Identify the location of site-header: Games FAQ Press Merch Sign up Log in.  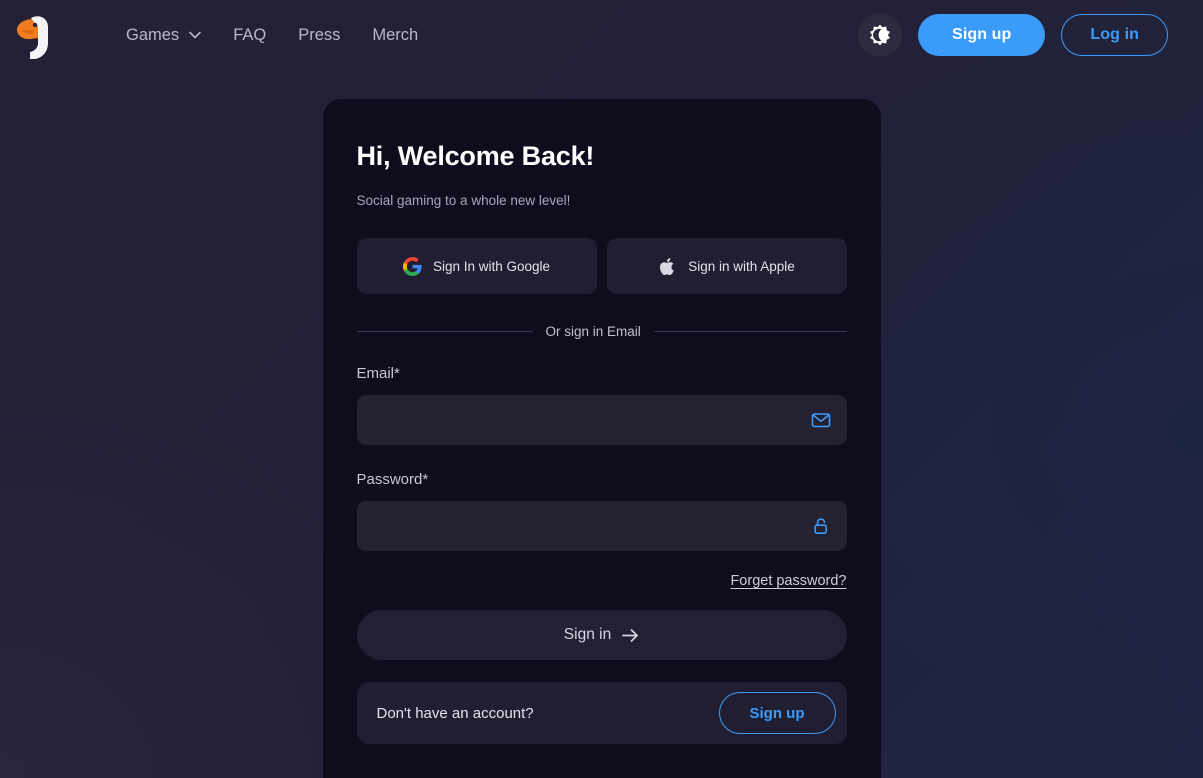
(601, 35).